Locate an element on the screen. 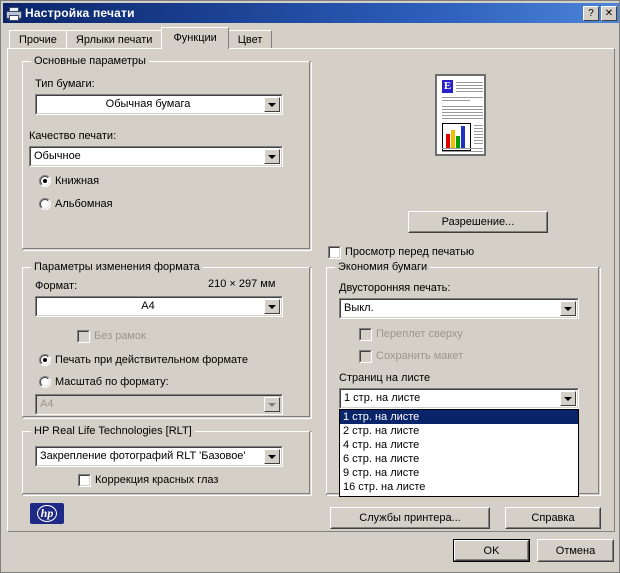  paper-type-combo: Обычная бумага is located at coordinates (159, 104).